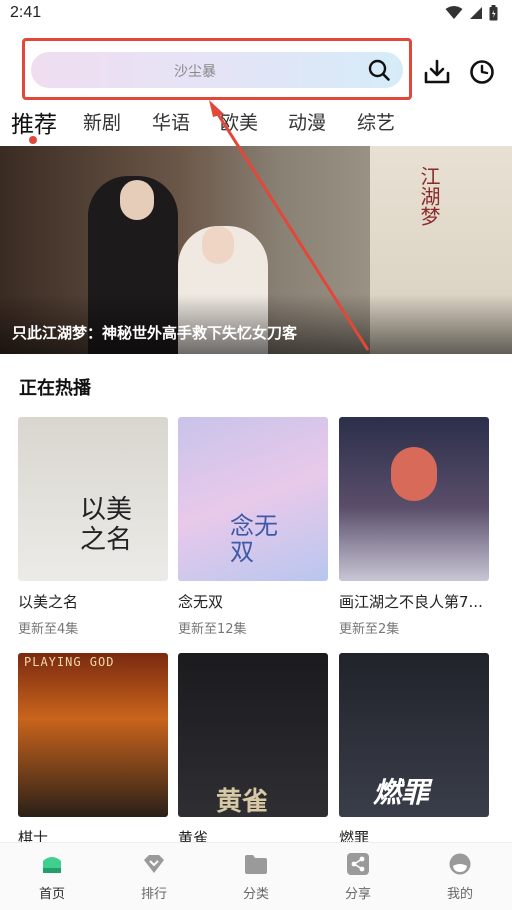 Image resolution: width=512 pixels, height=910 pixels. I want to click on home-icon, so click(52, 865).